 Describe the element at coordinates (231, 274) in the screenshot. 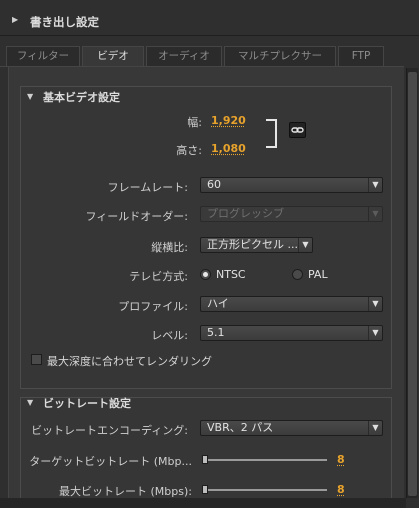

I see `ntsc-label: NTSC` at that location.